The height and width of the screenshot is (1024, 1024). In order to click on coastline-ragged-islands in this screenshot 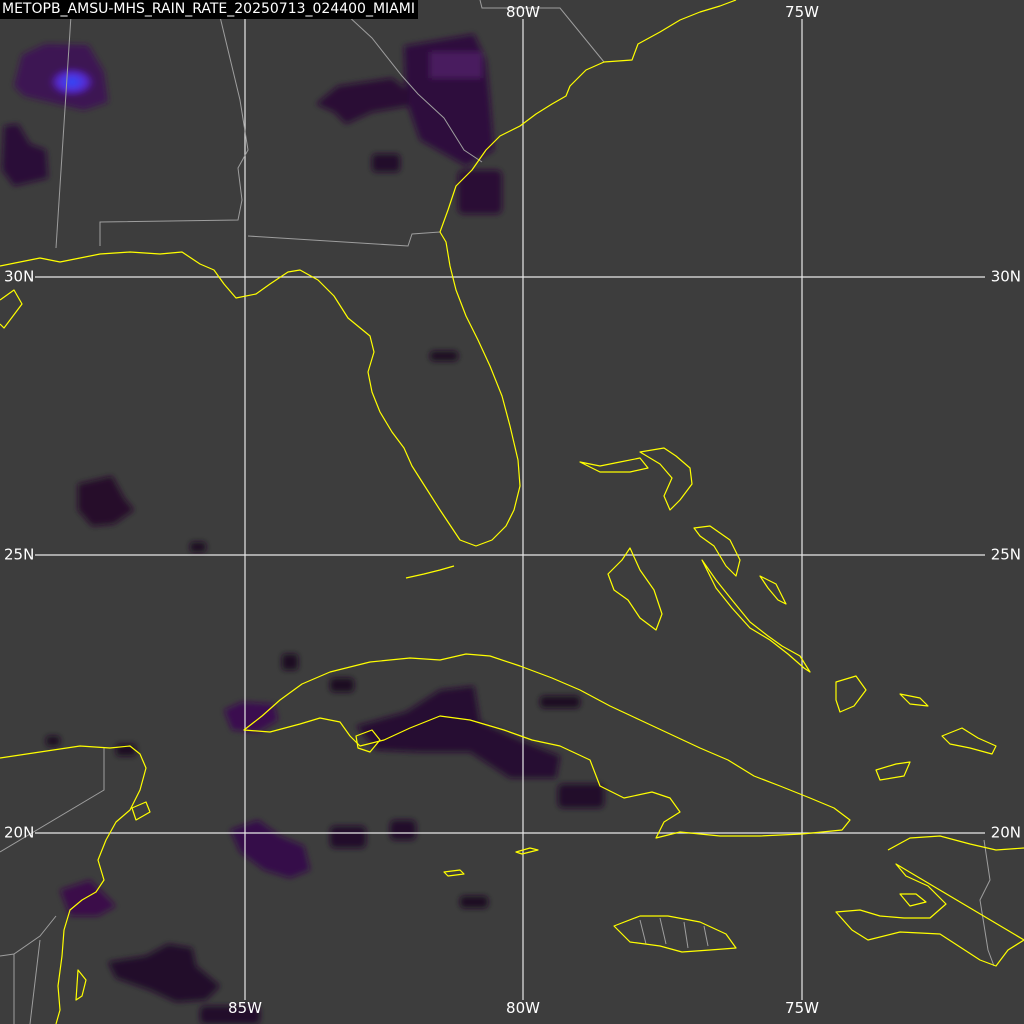, I will do `click(914, 700)`.